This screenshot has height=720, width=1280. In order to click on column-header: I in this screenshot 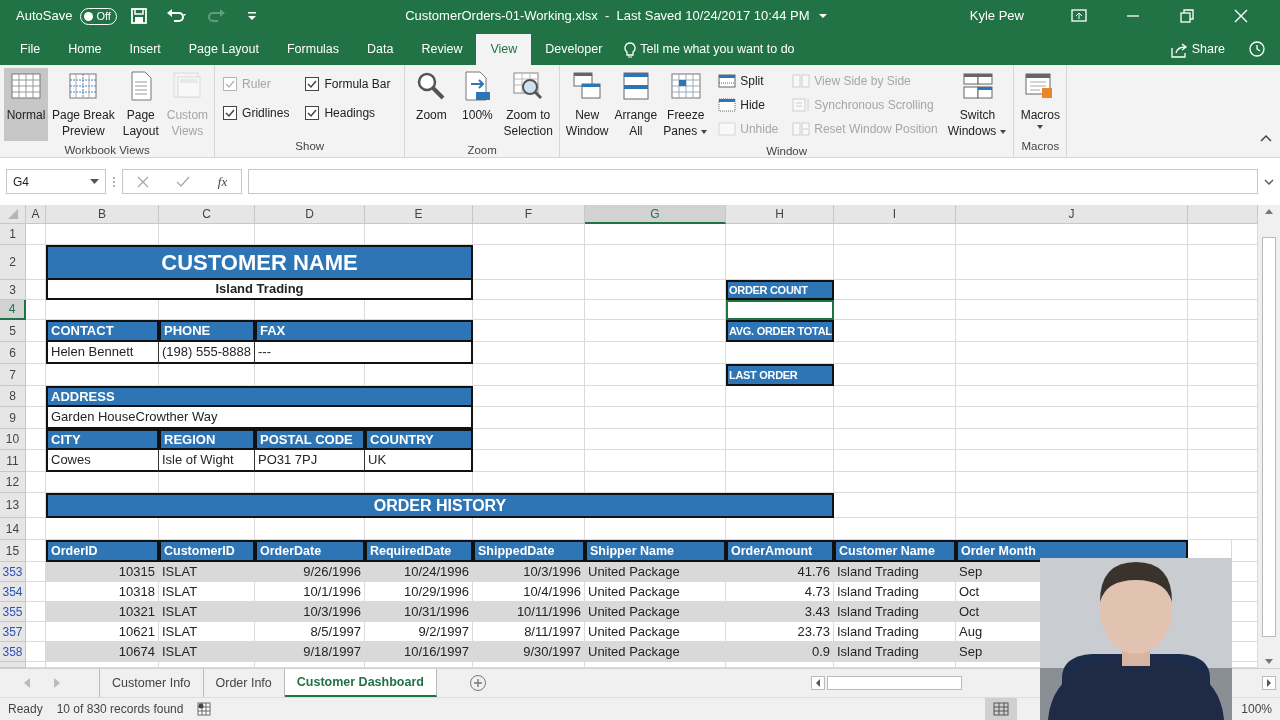, I will do `click(895, 214)`.